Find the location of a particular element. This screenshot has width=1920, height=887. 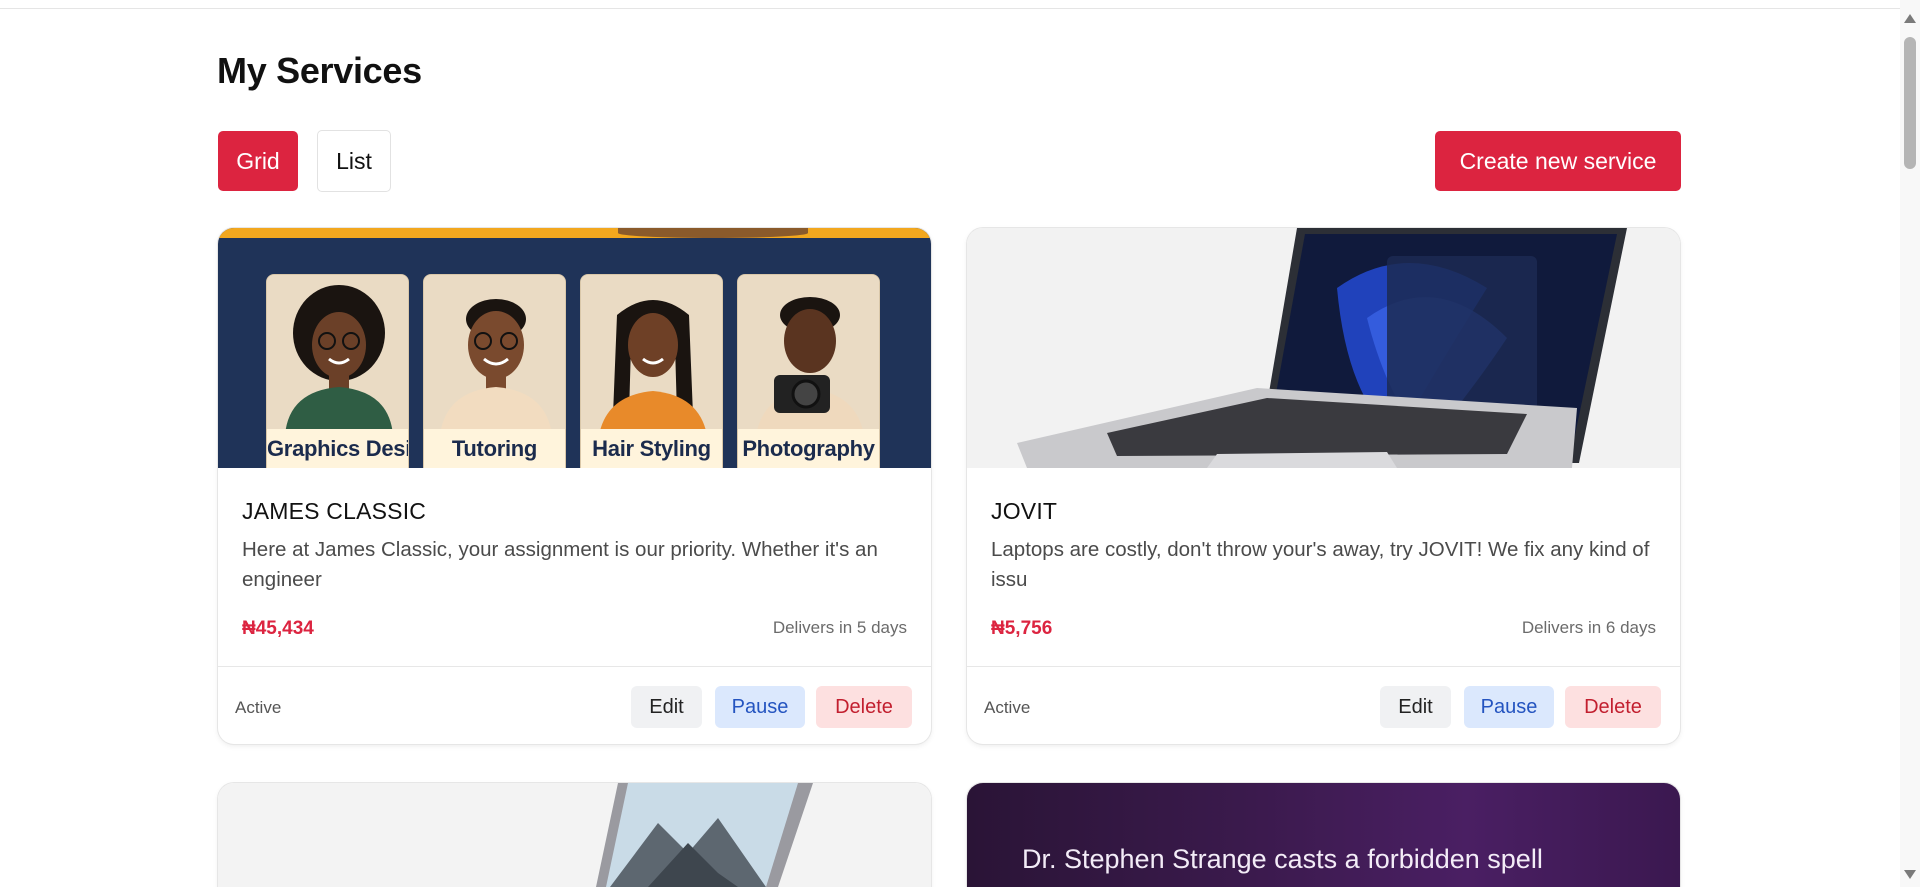

service-image: Graphics Design Tutoring is located at coordinates (574, 348).